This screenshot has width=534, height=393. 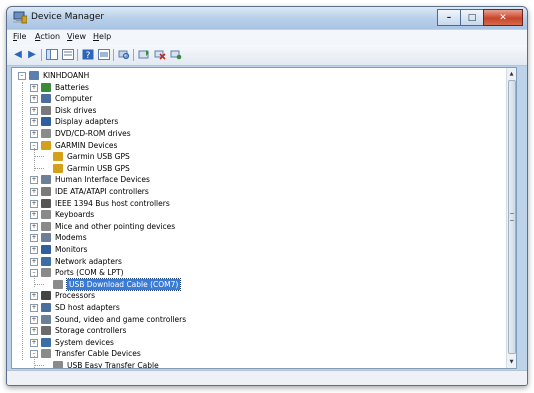 I want to click on console-tree-icon, so click(x=52, y=54).